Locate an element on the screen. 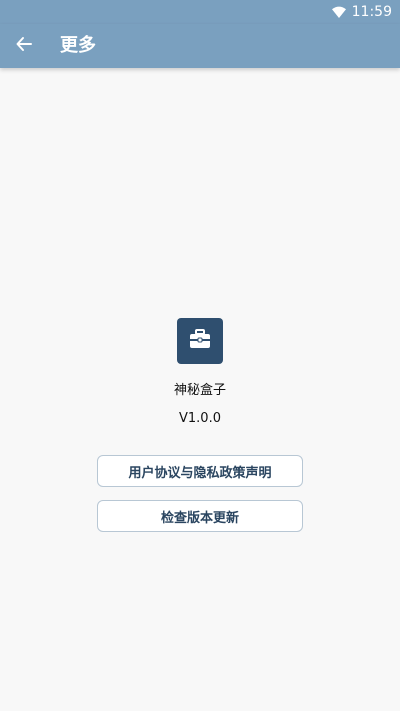 Image resolution: width=400 pixels, height=711 pixels. toolbox-icon is located at coordinates (200, 341).